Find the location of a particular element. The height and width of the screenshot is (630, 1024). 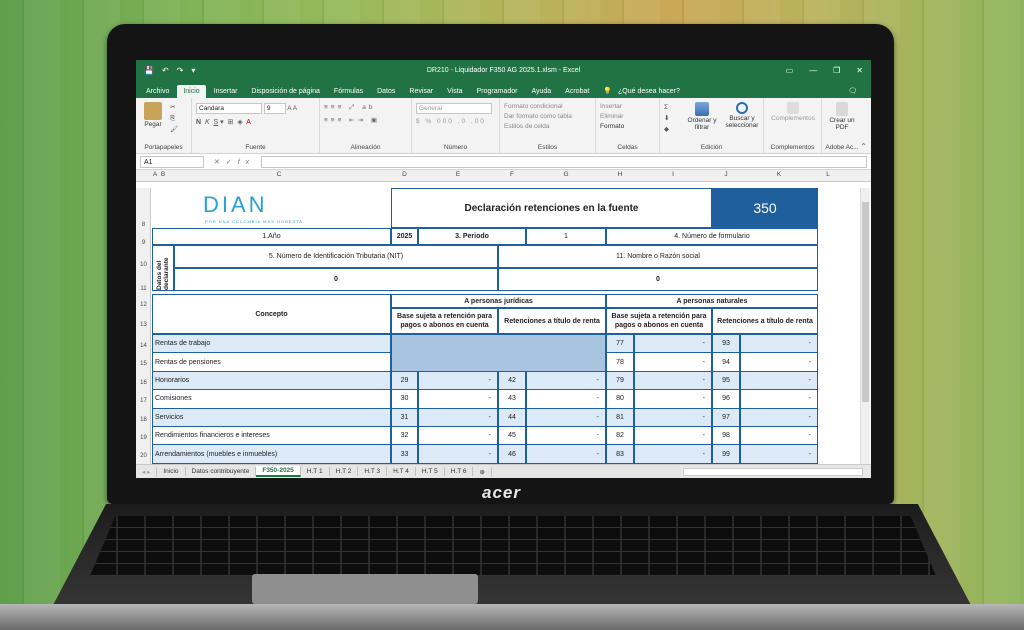

addins-button: Complementos is located at coordinates (793, 111).